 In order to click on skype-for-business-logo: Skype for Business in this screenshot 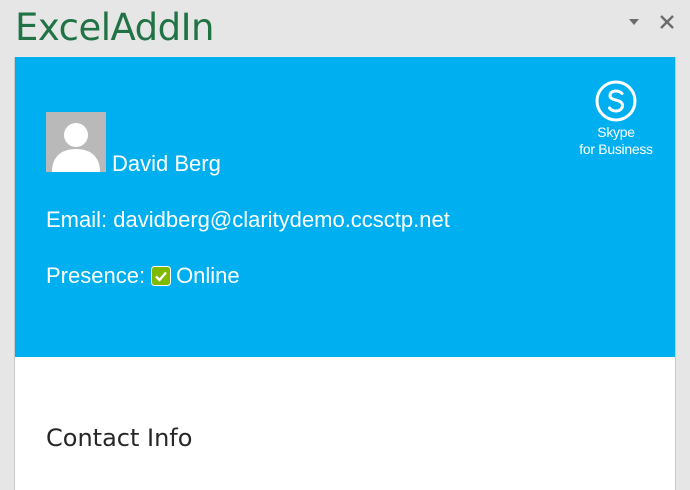, I will do `click(616, 119)`.